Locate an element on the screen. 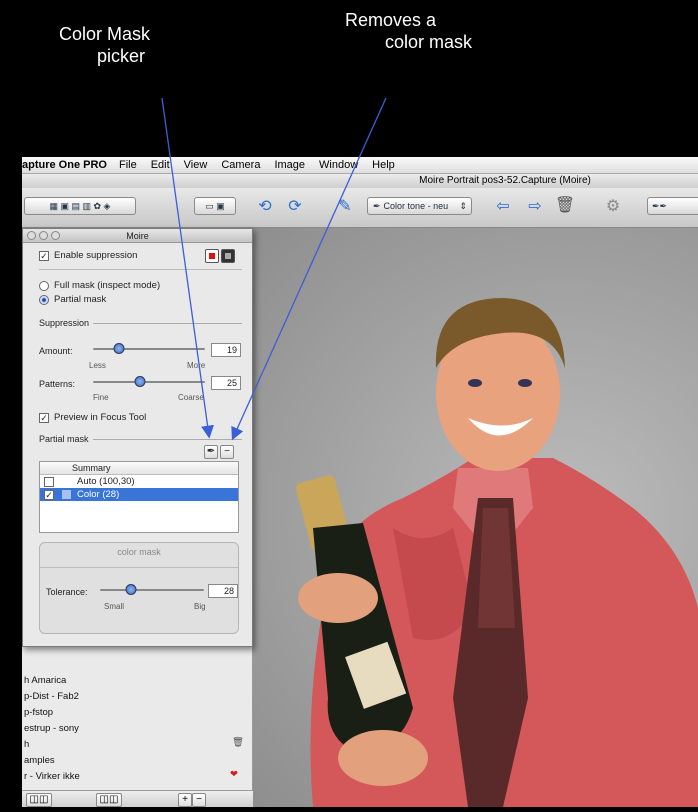  arrow-to-remove is located at coordinates (309, 269).